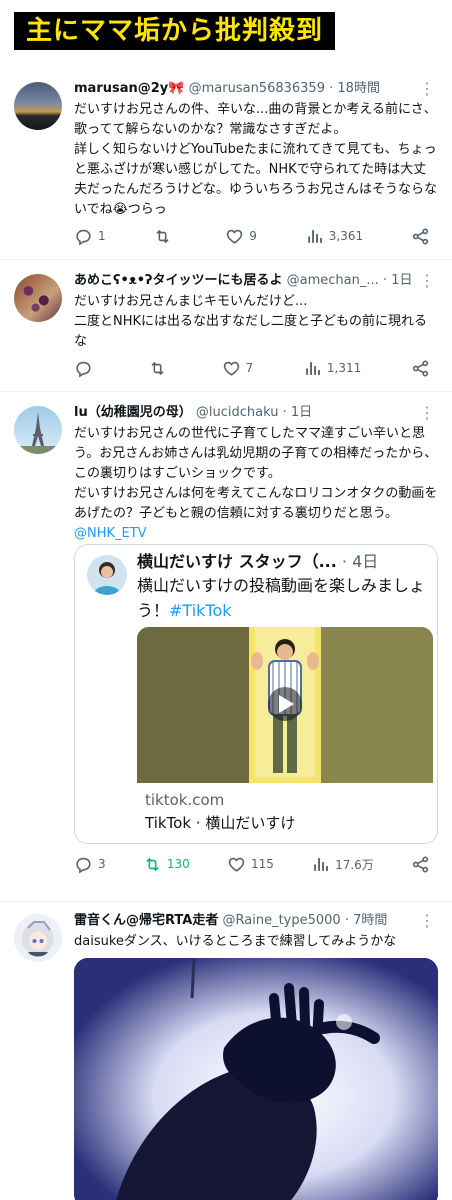 The height and width of the screenshot is (1200, 452). I want to click on headline-banner: 主にママ垢から批判殺到, so click(226, 32).